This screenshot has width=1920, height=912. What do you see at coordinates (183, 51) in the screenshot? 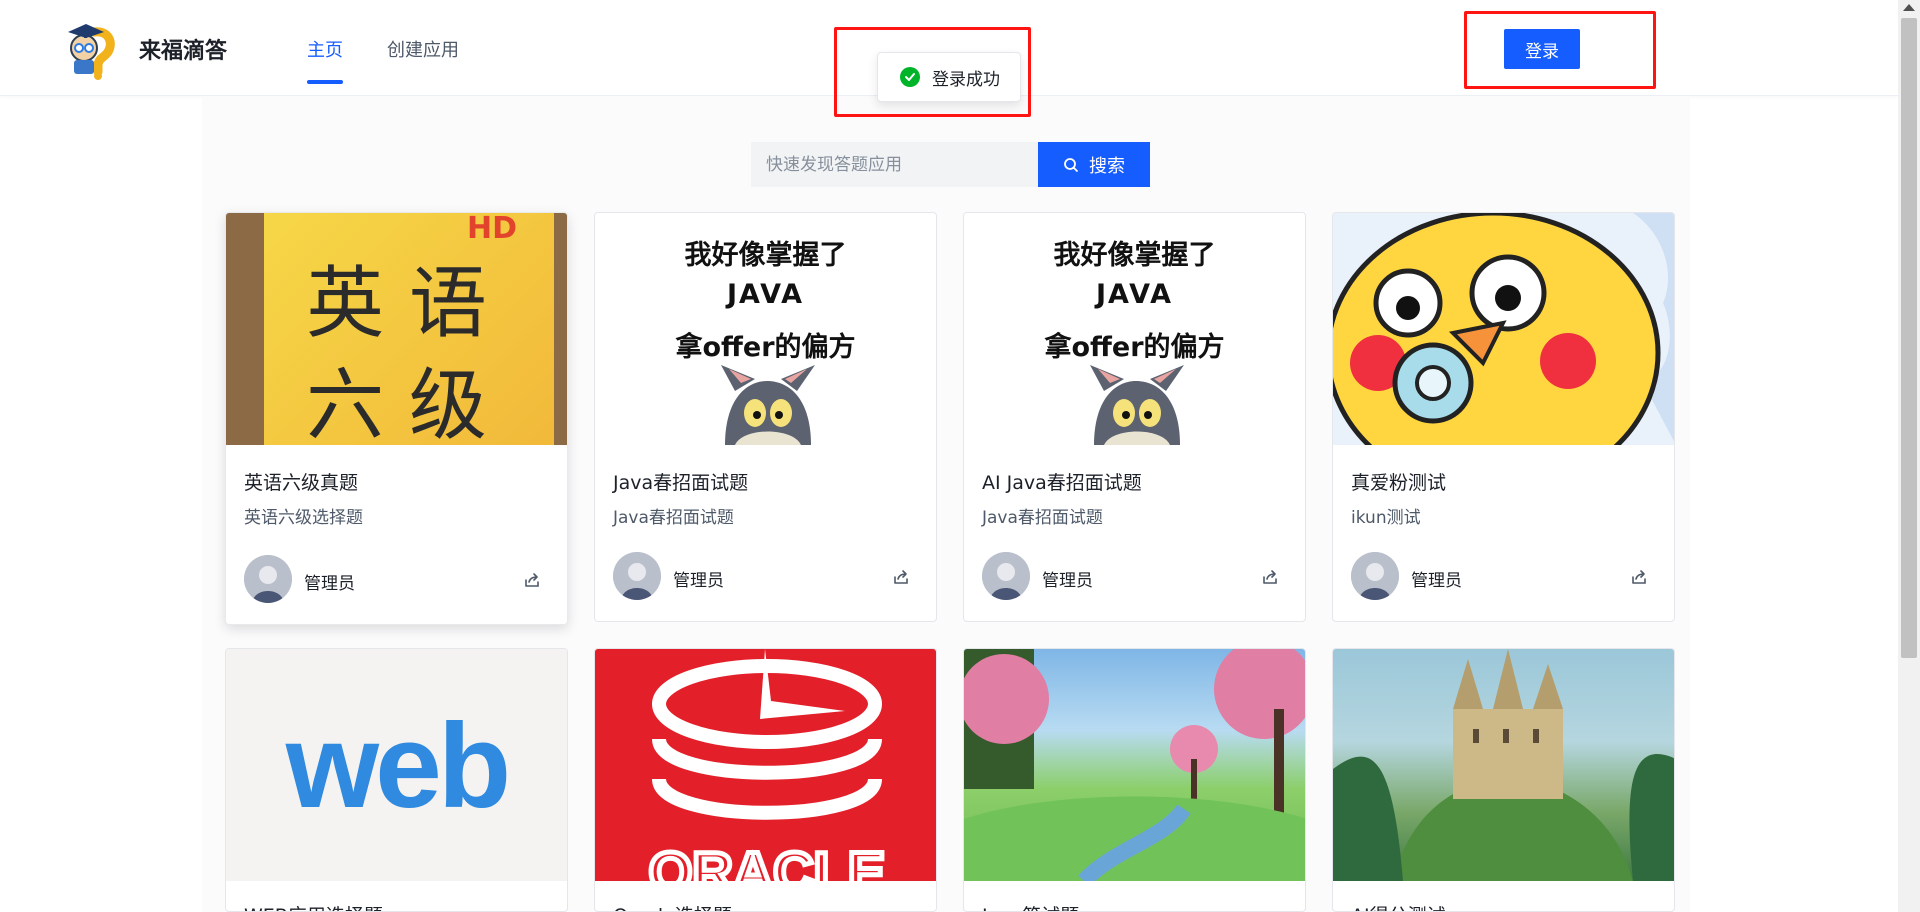
I see `brand-name: 来福滴答` at bounding box center [183, 51].